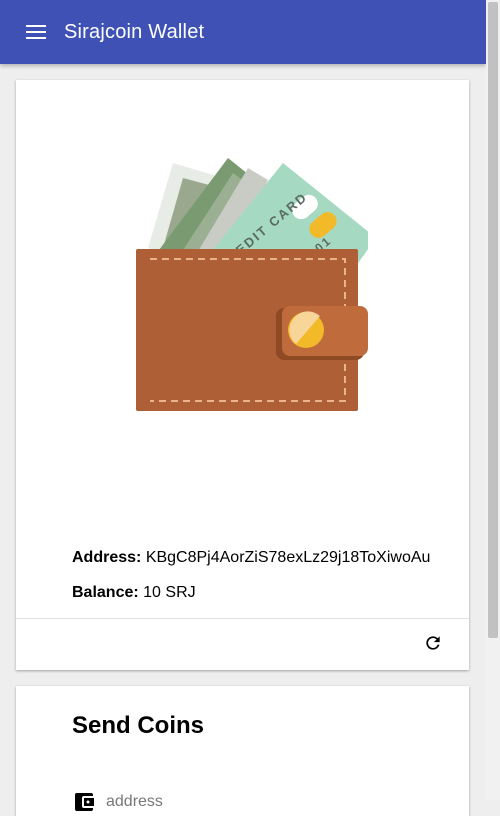 The image size is (500, 816). What do you see at coordinates (243, 32) in the screenshot?
I see `app-bar: Sirajcoin Wallet` at bounding box center [243, 32].